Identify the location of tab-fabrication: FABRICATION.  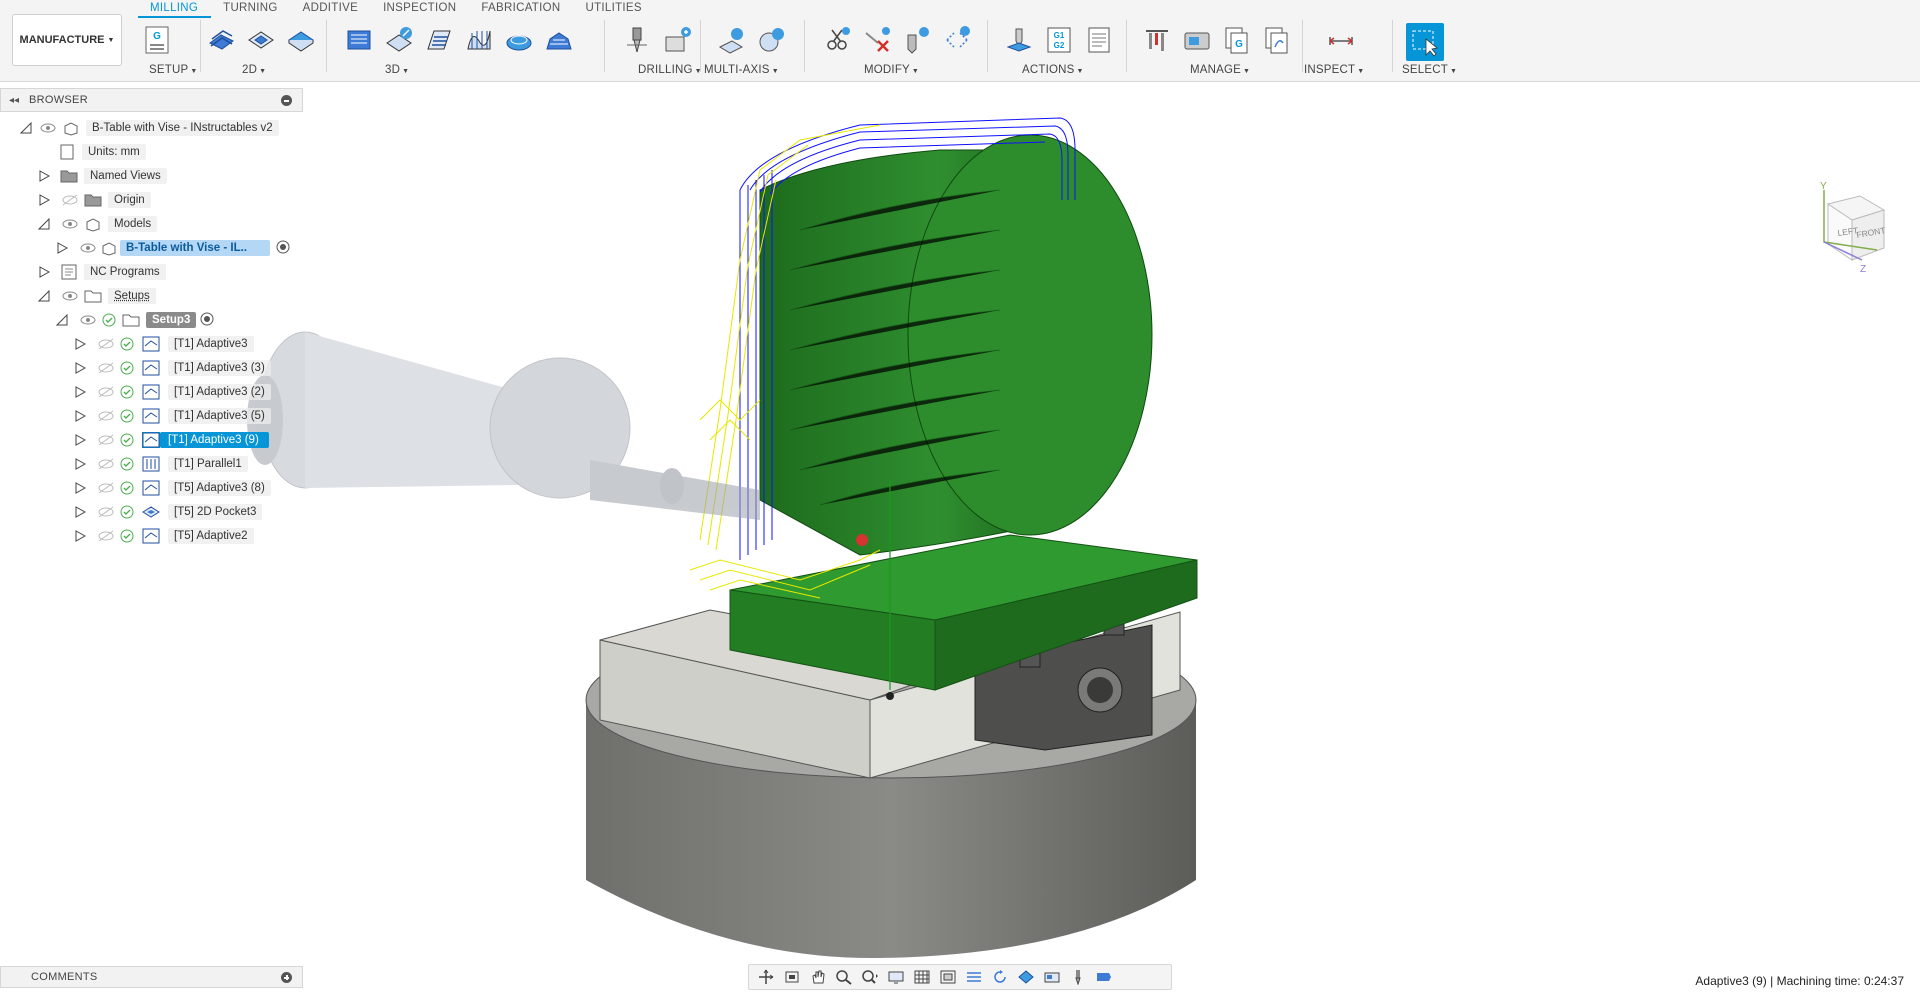
(521, 9).